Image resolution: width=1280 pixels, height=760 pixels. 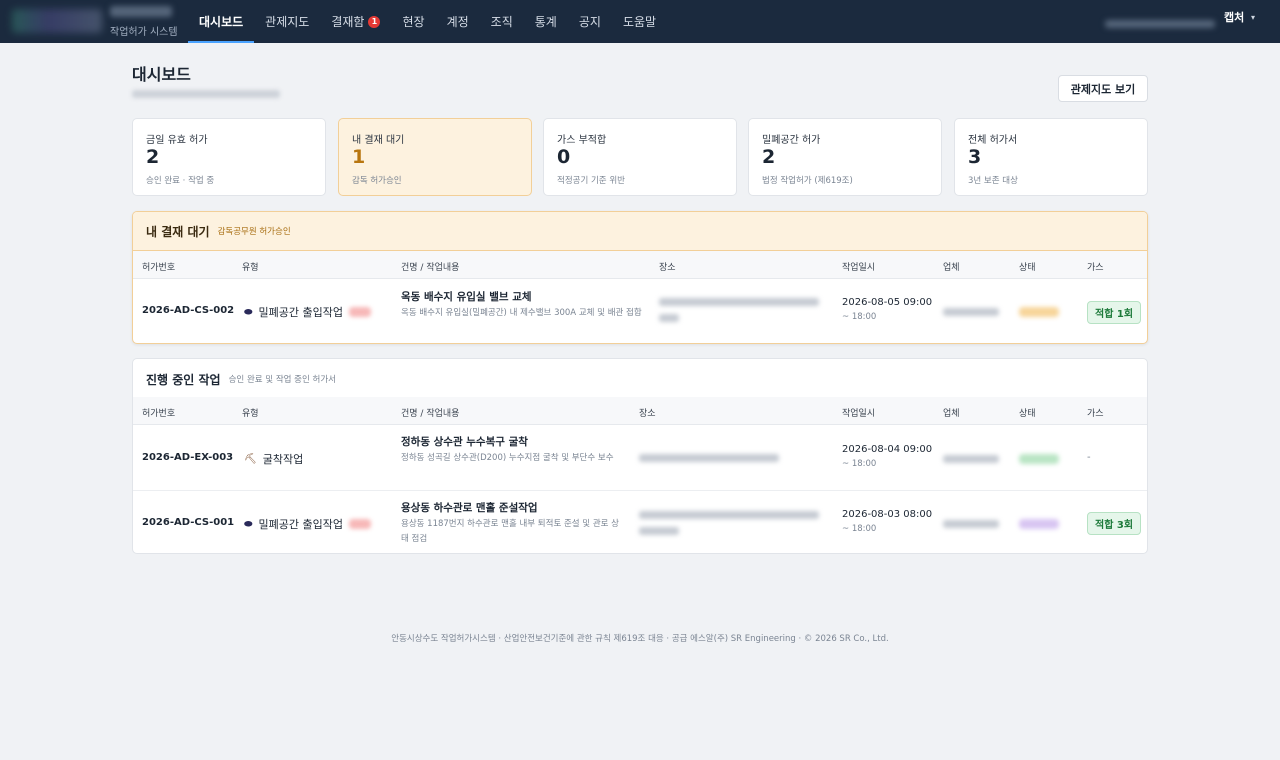 I want to click on work-datetime: 2026-08-05 09:00 ~ 18:00, so click(x=887, y=309).